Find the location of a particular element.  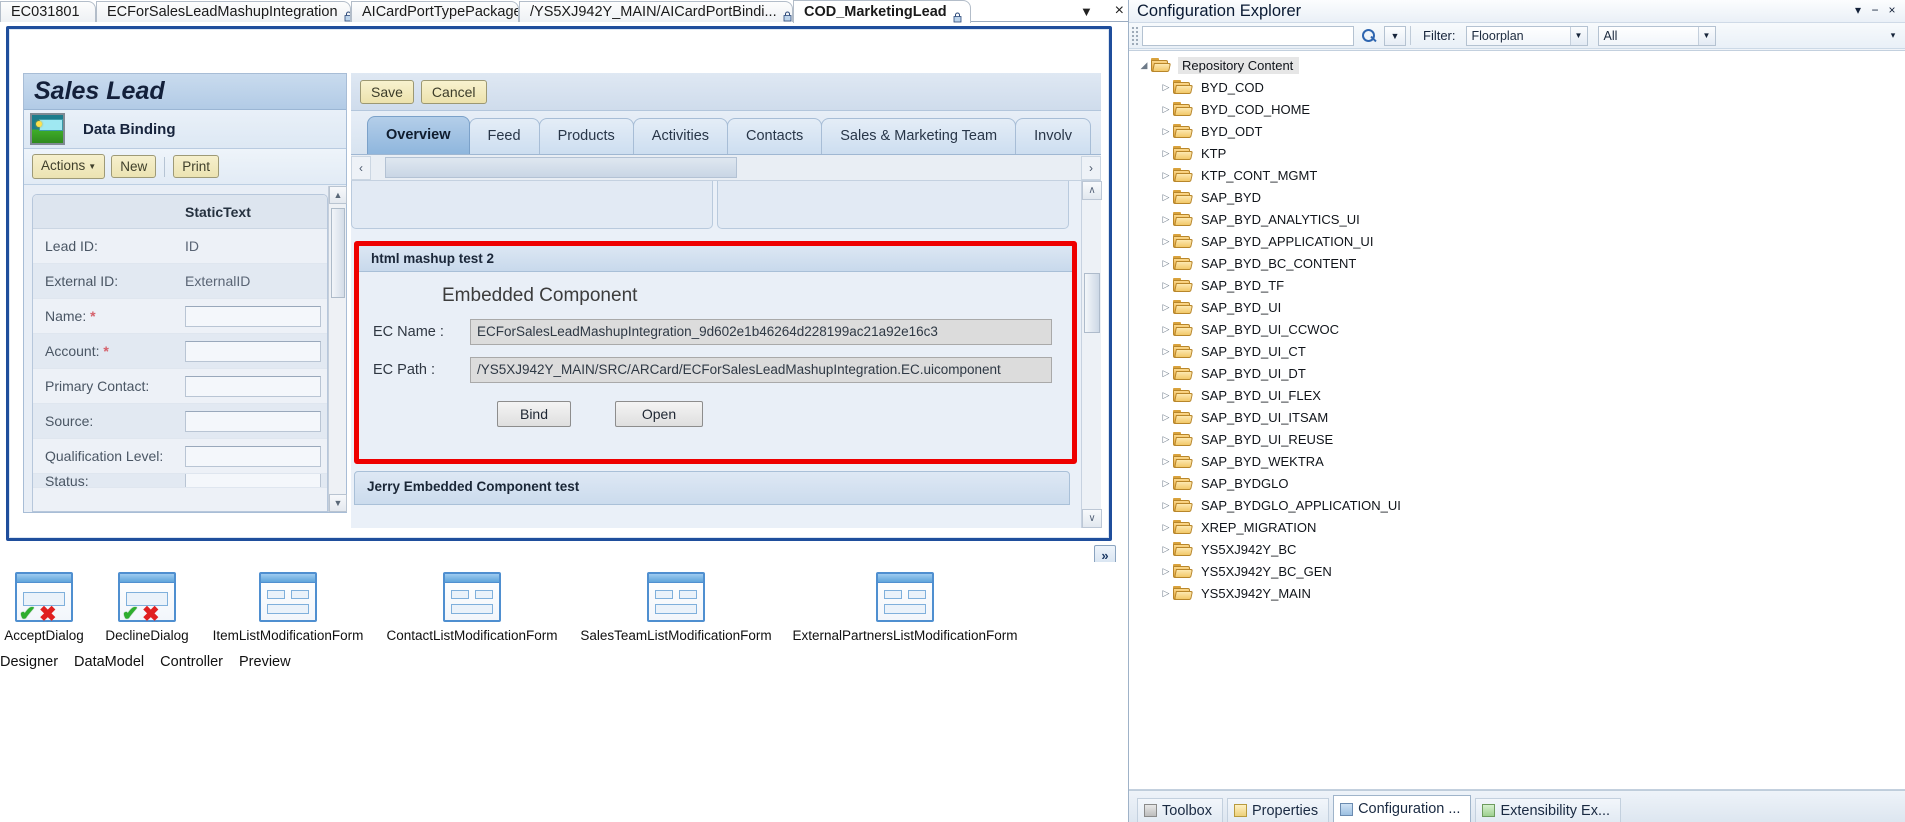

tab-close-icon: × is located at coordinates (1119, 11).